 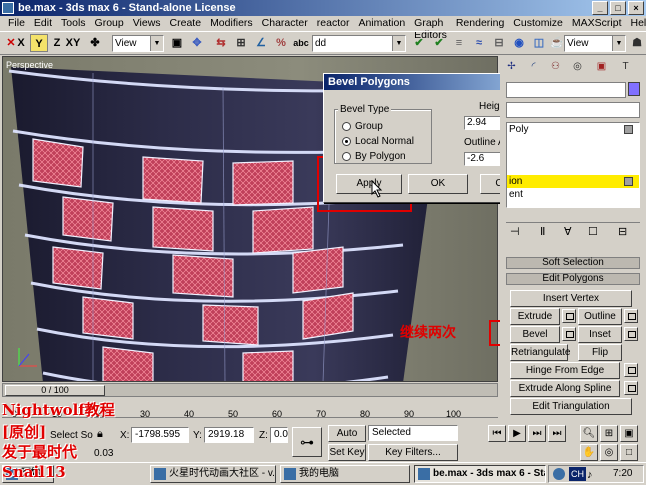 What do you see at coordinates (261, 43) in the screenshot?
I see `snap-angle-icon: ∠` at bounding box center [261, 43].